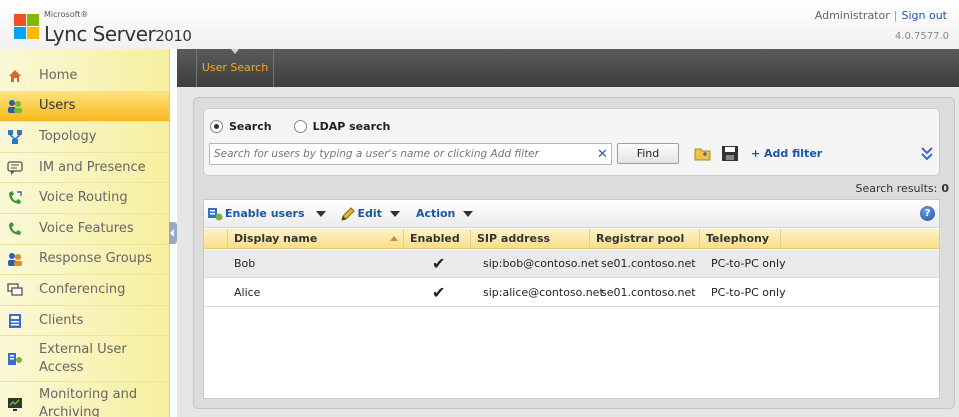 This screenshot has width=959, height=417. I want to click on add-filter-link: + Add filter, so click(786, 153).